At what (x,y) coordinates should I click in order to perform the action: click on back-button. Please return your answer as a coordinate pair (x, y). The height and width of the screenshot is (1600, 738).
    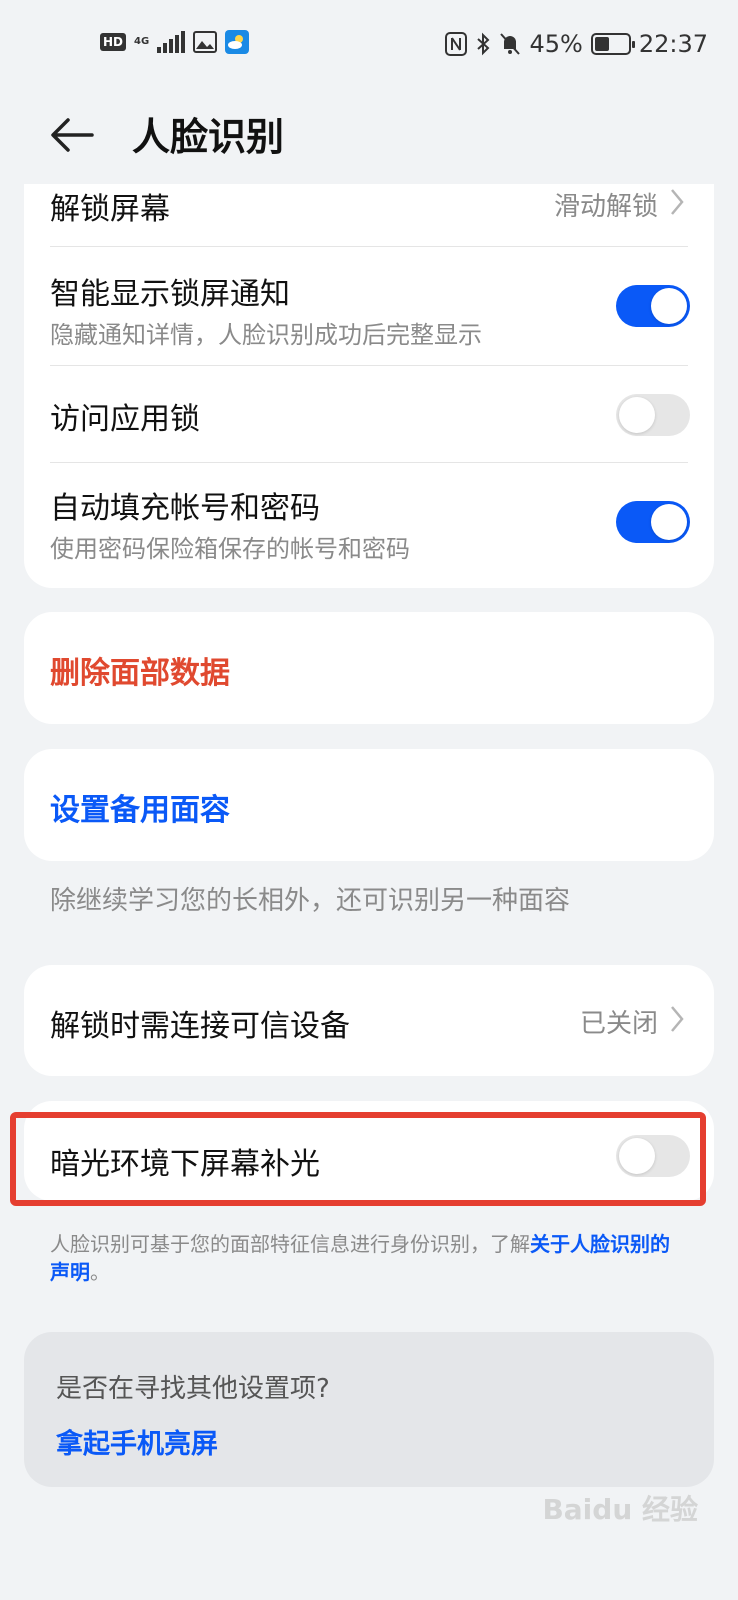
    Looking at the image, I should click on (73, 135).